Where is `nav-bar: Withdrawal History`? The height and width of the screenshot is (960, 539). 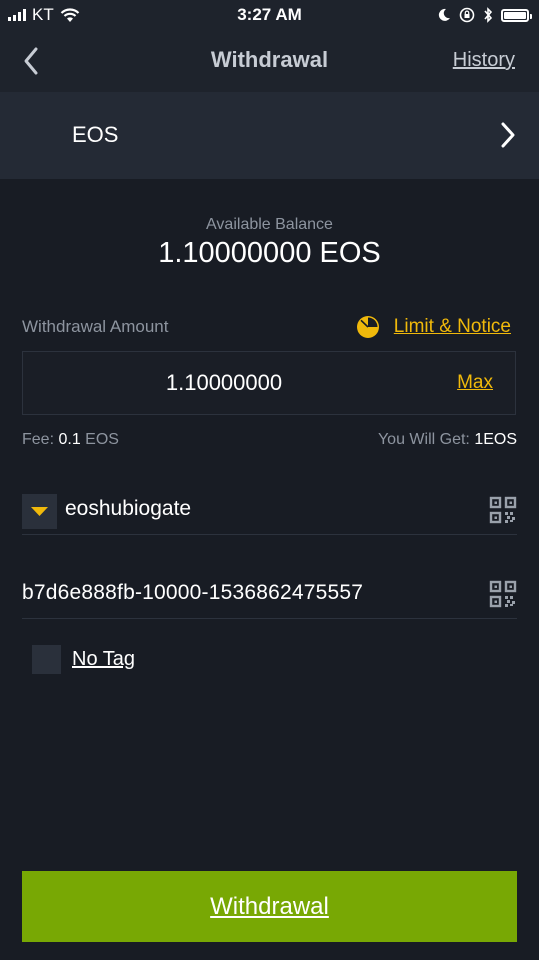 nav-bar: Withdrawal History is located at coordinates (269, 61).